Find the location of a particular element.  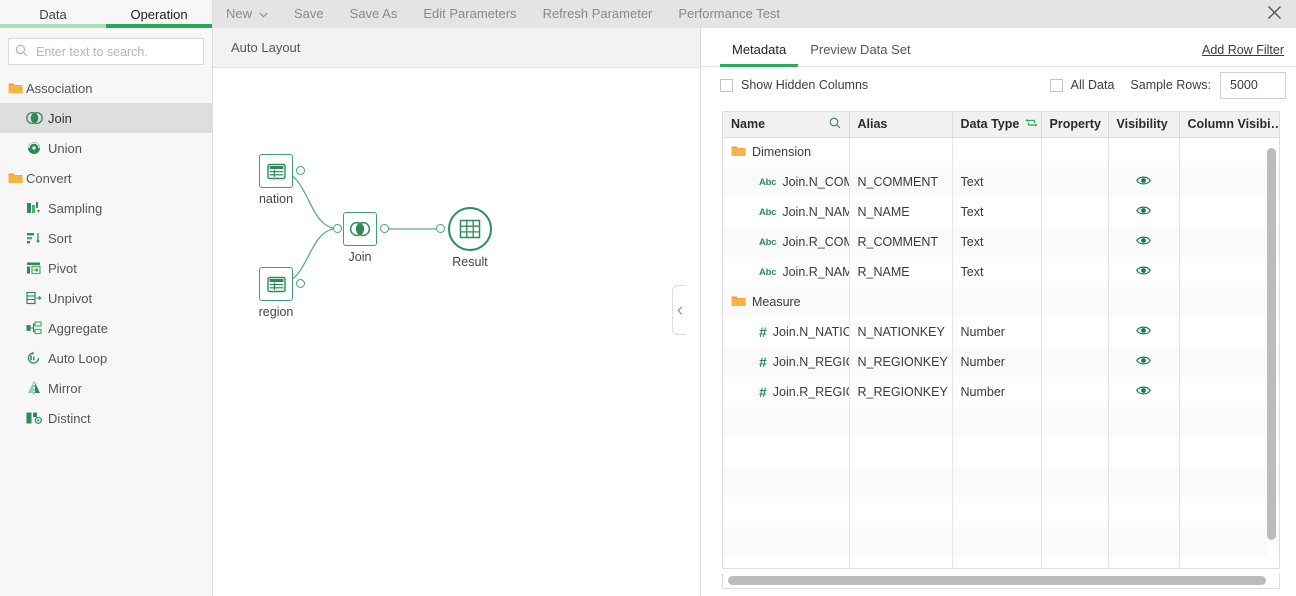

table-row: Abc Join.N_COMMENT N_COMMENT Text is located at coordinates (1001, 182).